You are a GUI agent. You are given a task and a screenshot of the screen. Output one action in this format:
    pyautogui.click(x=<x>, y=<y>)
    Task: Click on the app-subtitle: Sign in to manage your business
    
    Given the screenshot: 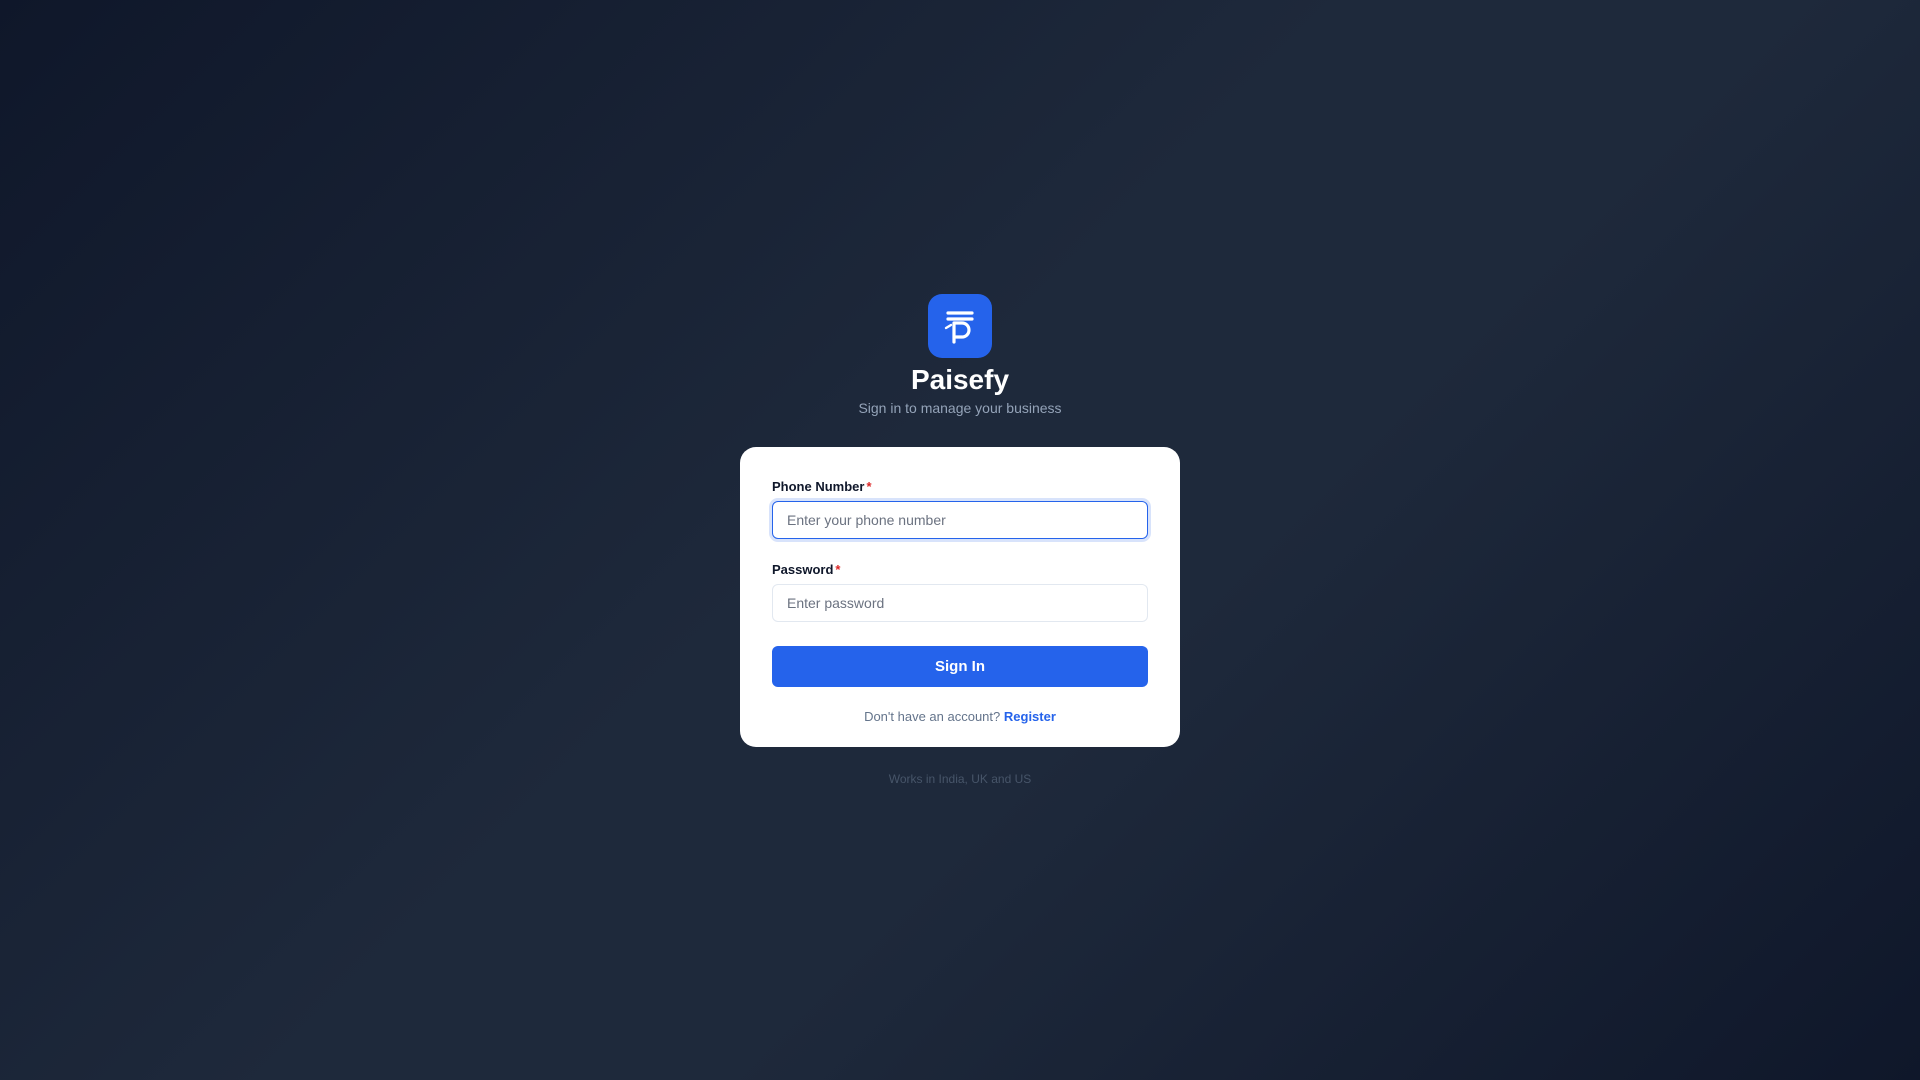 What is the action you would take?
    pyautogui.click(x=960, y=408)
    